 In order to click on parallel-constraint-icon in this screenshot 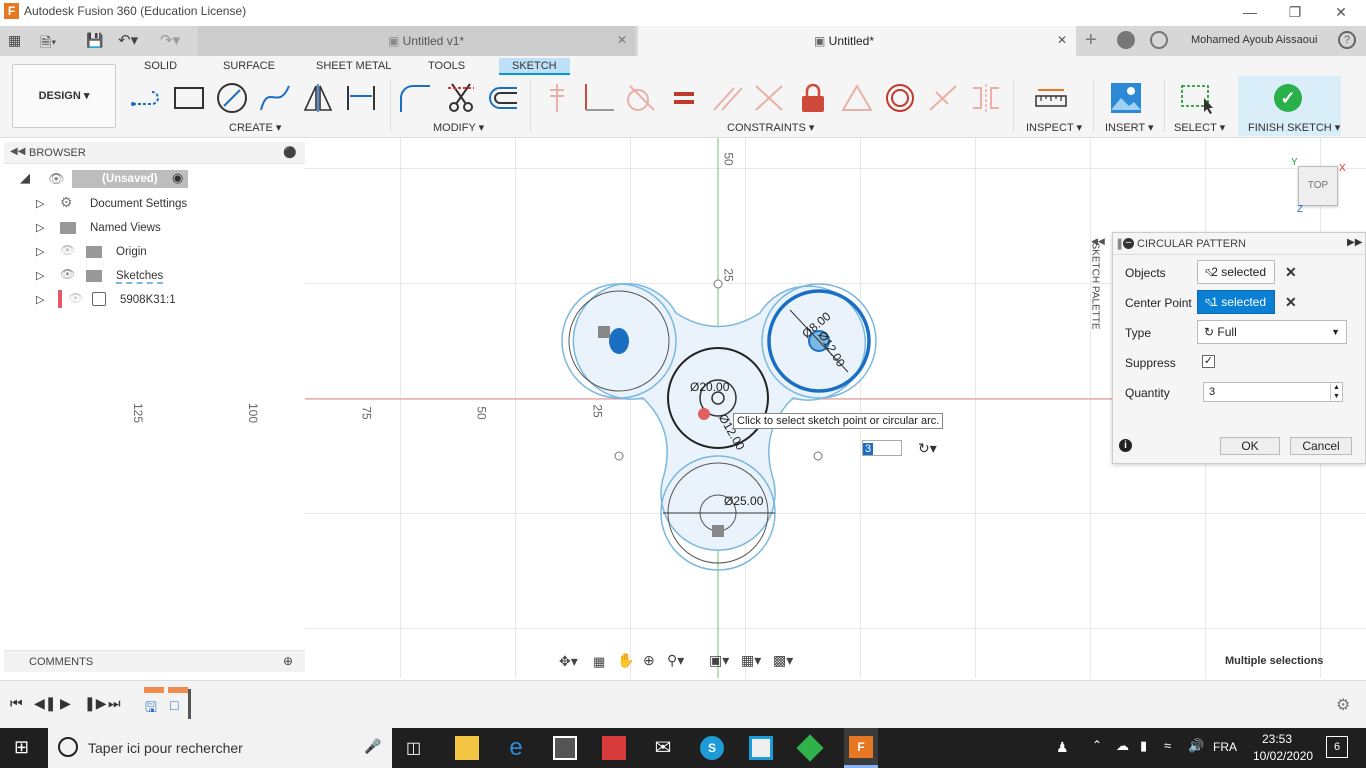, I will do `click(727, 98)`.